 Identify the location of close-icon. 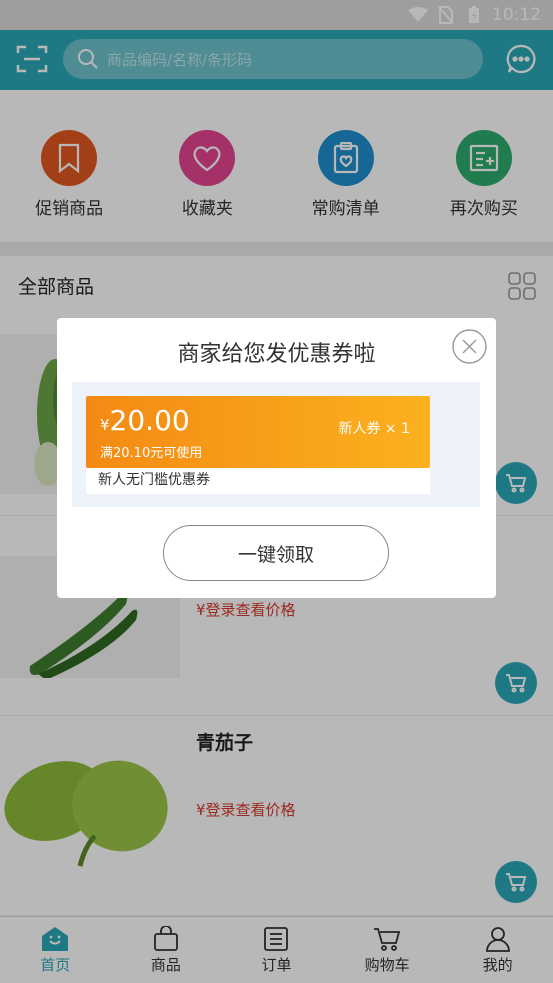
(469, 346).